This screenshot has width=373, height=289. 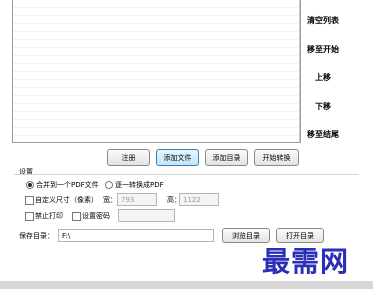 What do you see at coordinates (323, 77) in the screenshot?
I see `move-up-button: 上移` at bounding box center [323, 77].